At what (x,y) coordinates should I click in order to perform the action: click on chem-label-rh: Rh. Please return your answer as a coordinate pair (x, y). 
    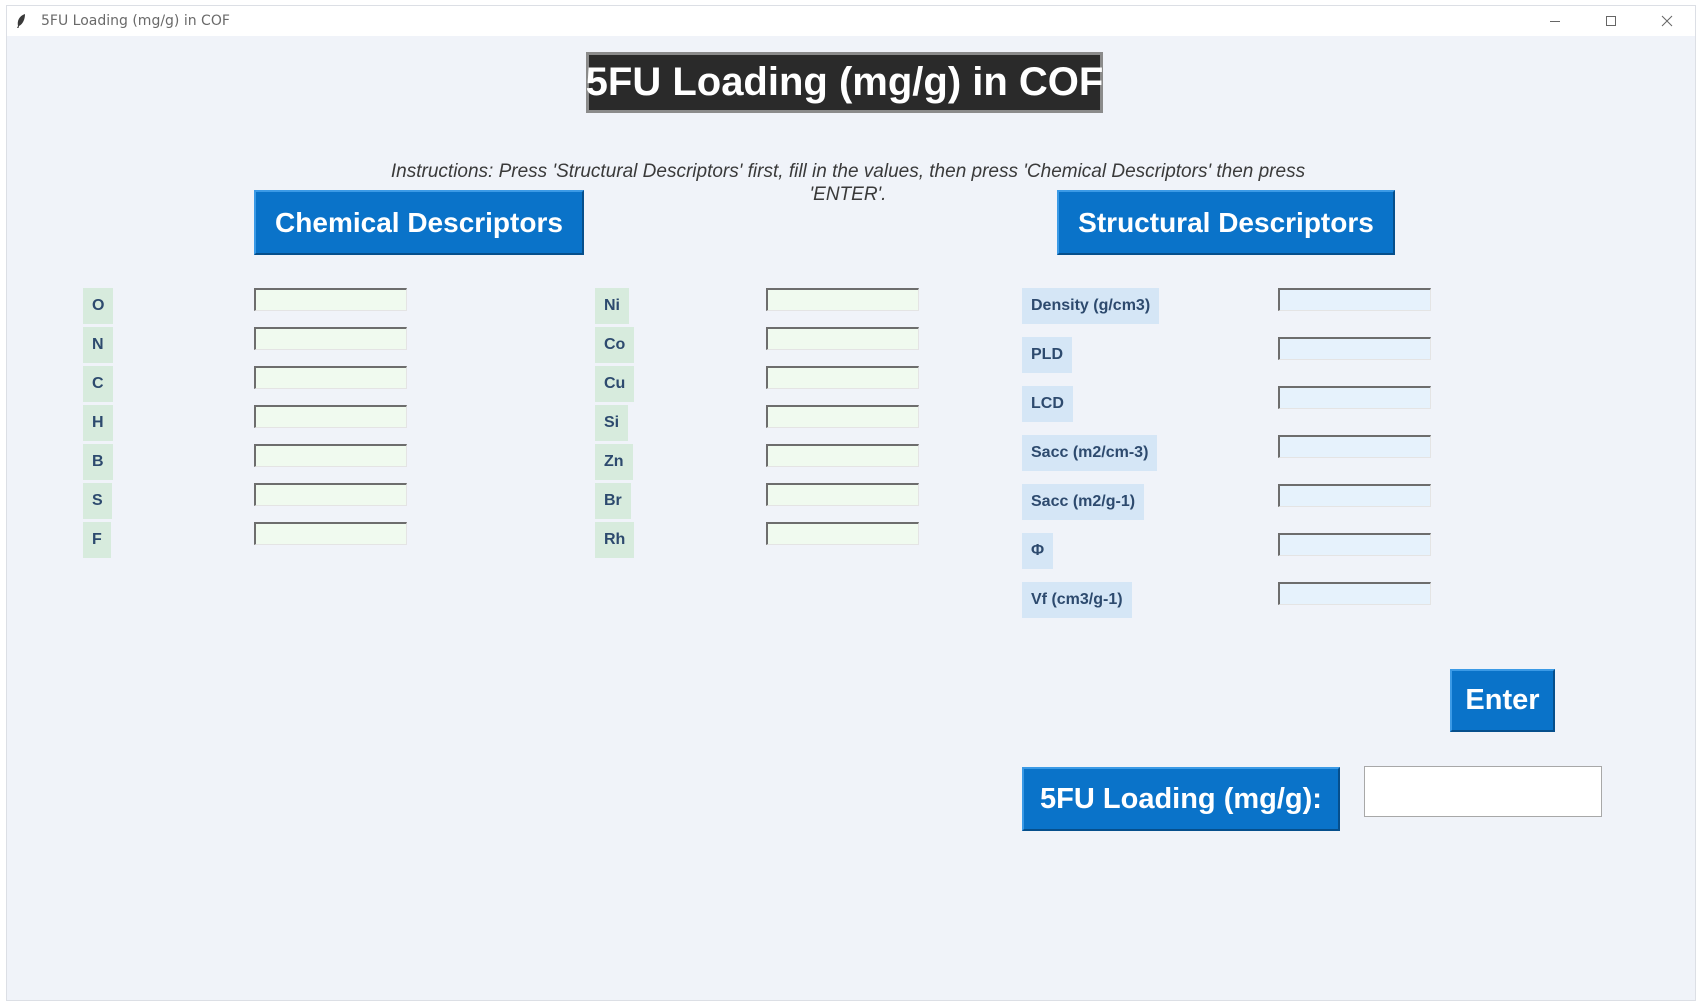
    Looking at the image, I should click on (615, 540).